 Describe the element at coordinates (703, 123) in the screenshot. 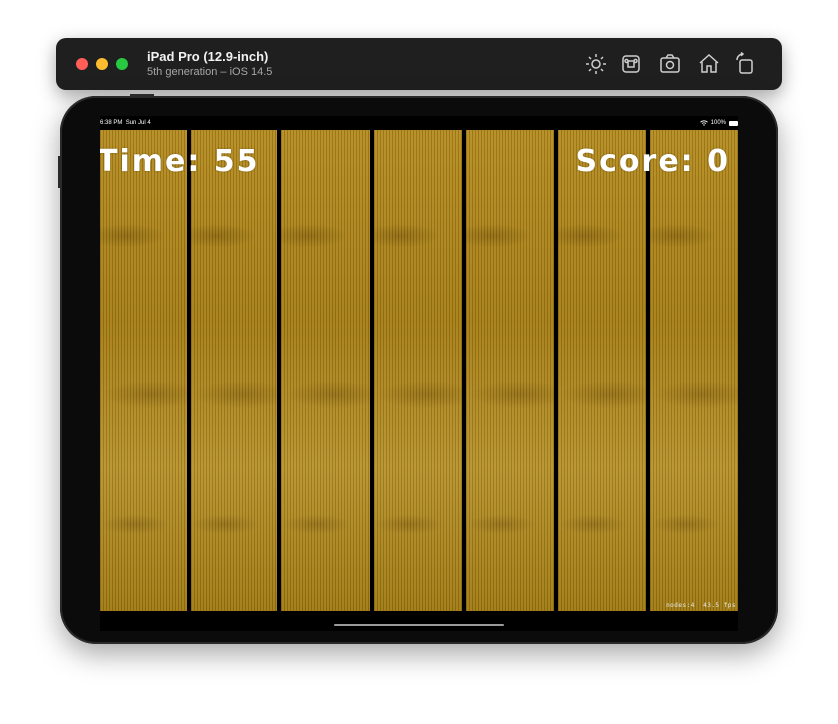

I see `wifi-icon` at that location.